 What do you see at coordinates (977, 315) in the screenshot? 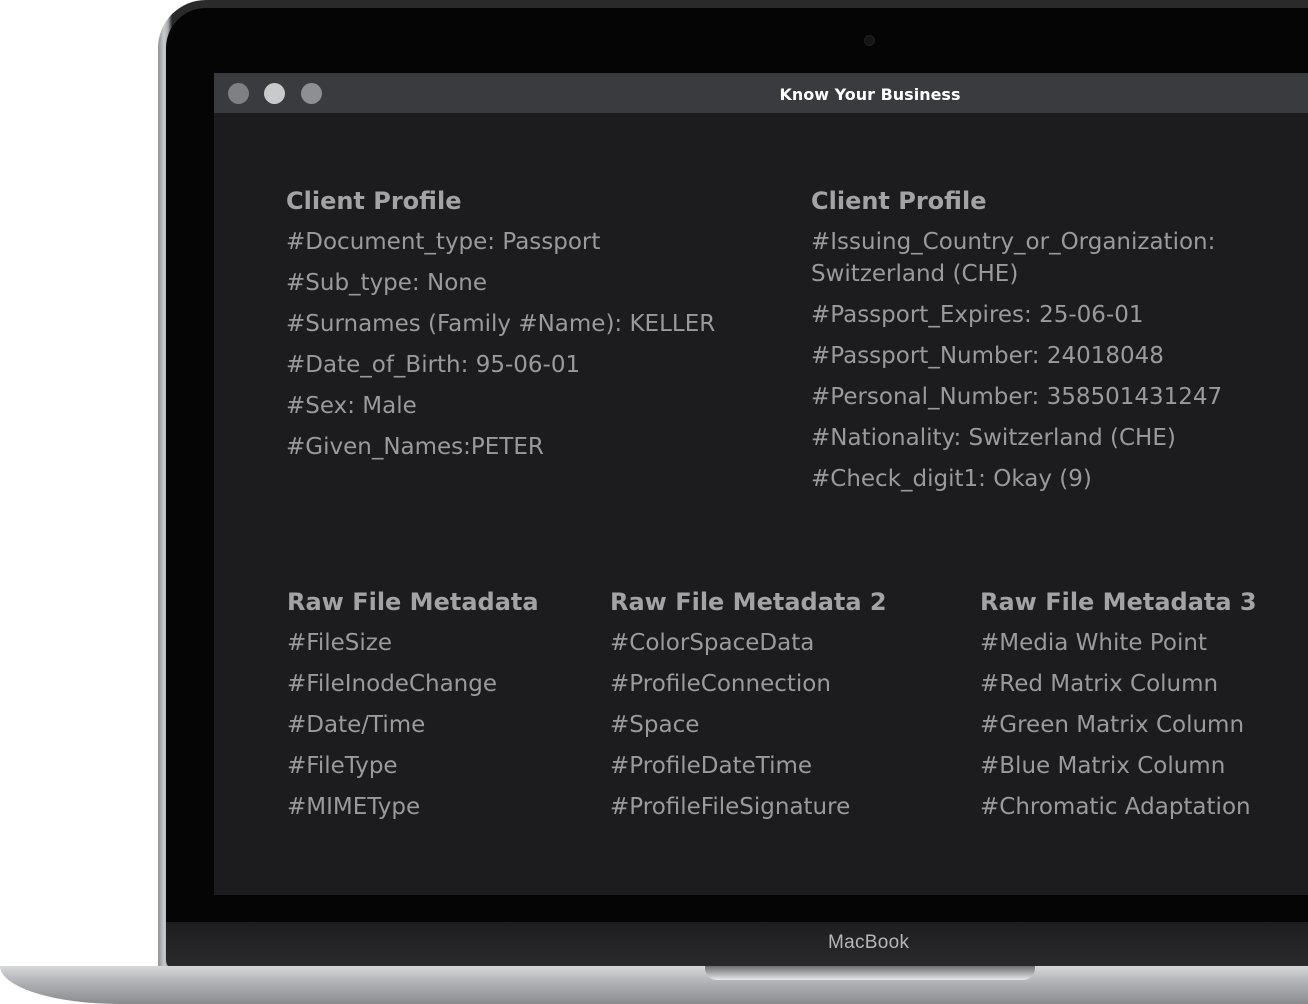
I see `profile-field: #Passport_Expires: 25-06-01` at bounding box center [977, 315].